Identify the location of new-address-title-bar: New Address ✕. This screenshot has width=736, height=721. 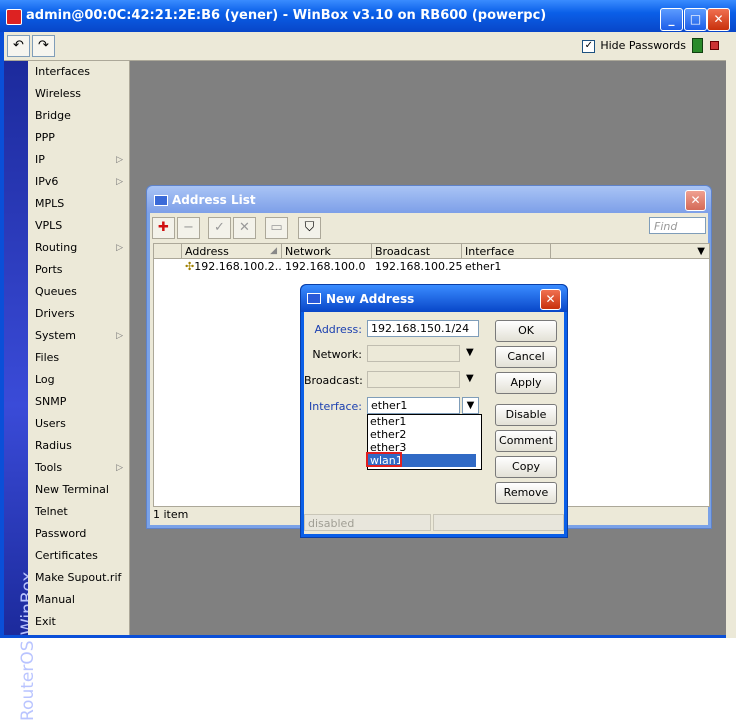
(434, 298).